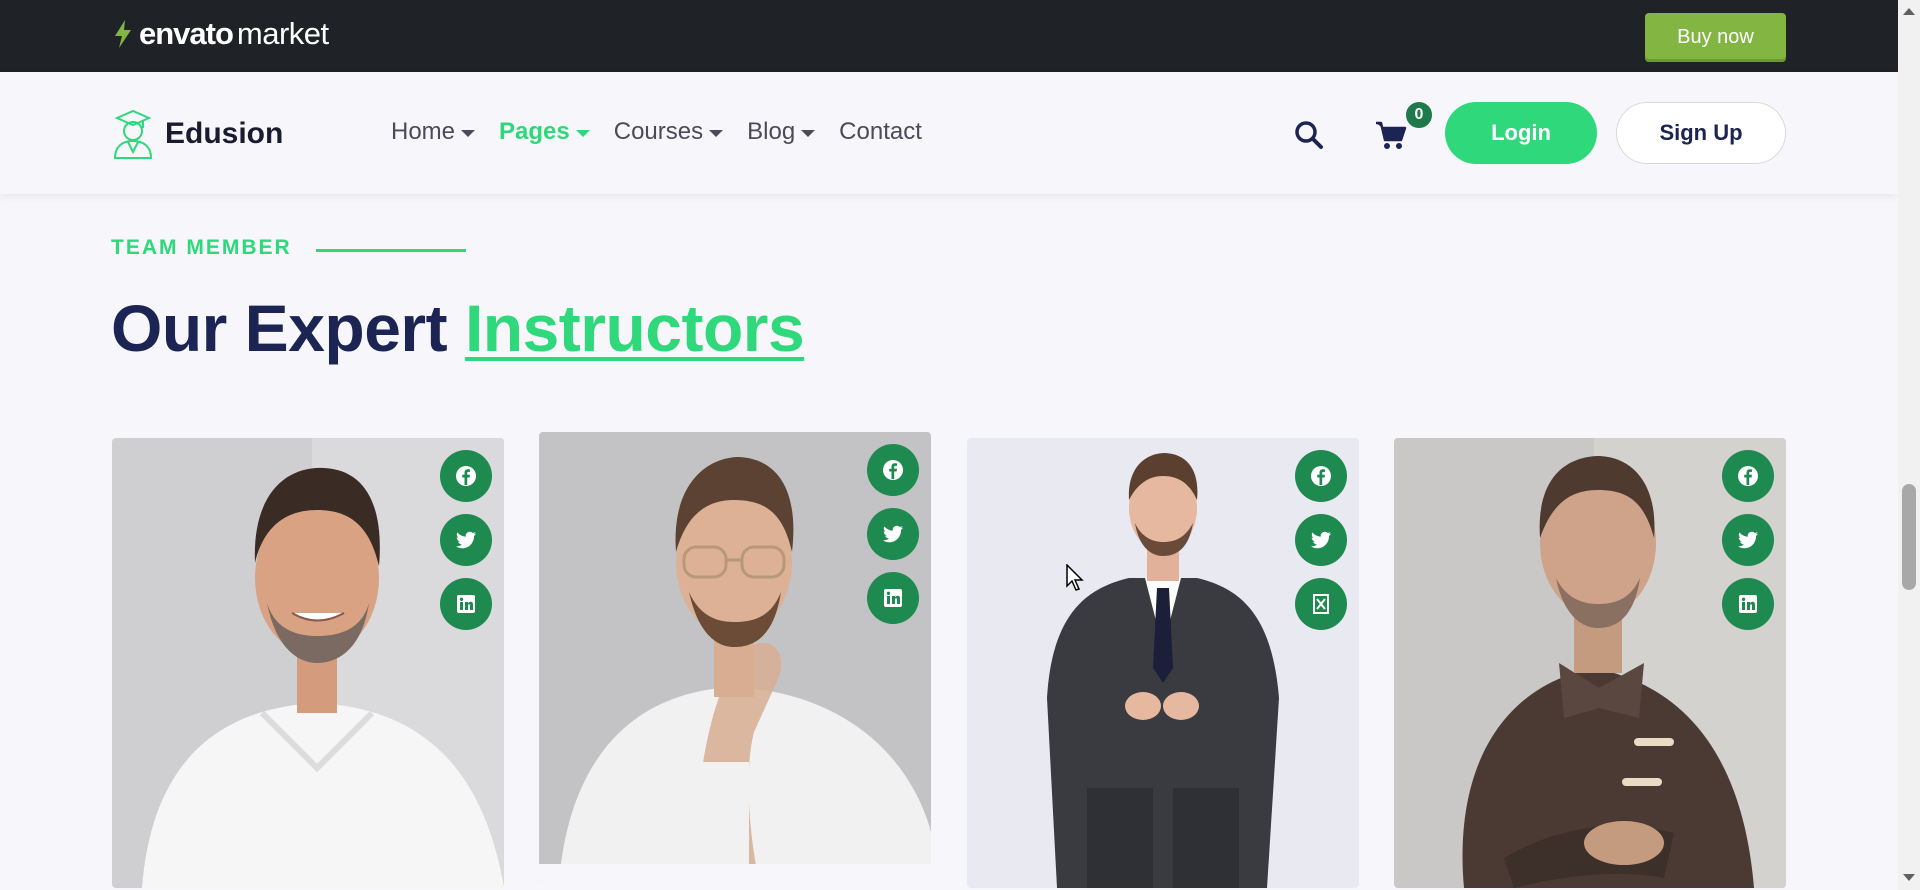  I want to click on nav-label: Home, so click(423, 131).